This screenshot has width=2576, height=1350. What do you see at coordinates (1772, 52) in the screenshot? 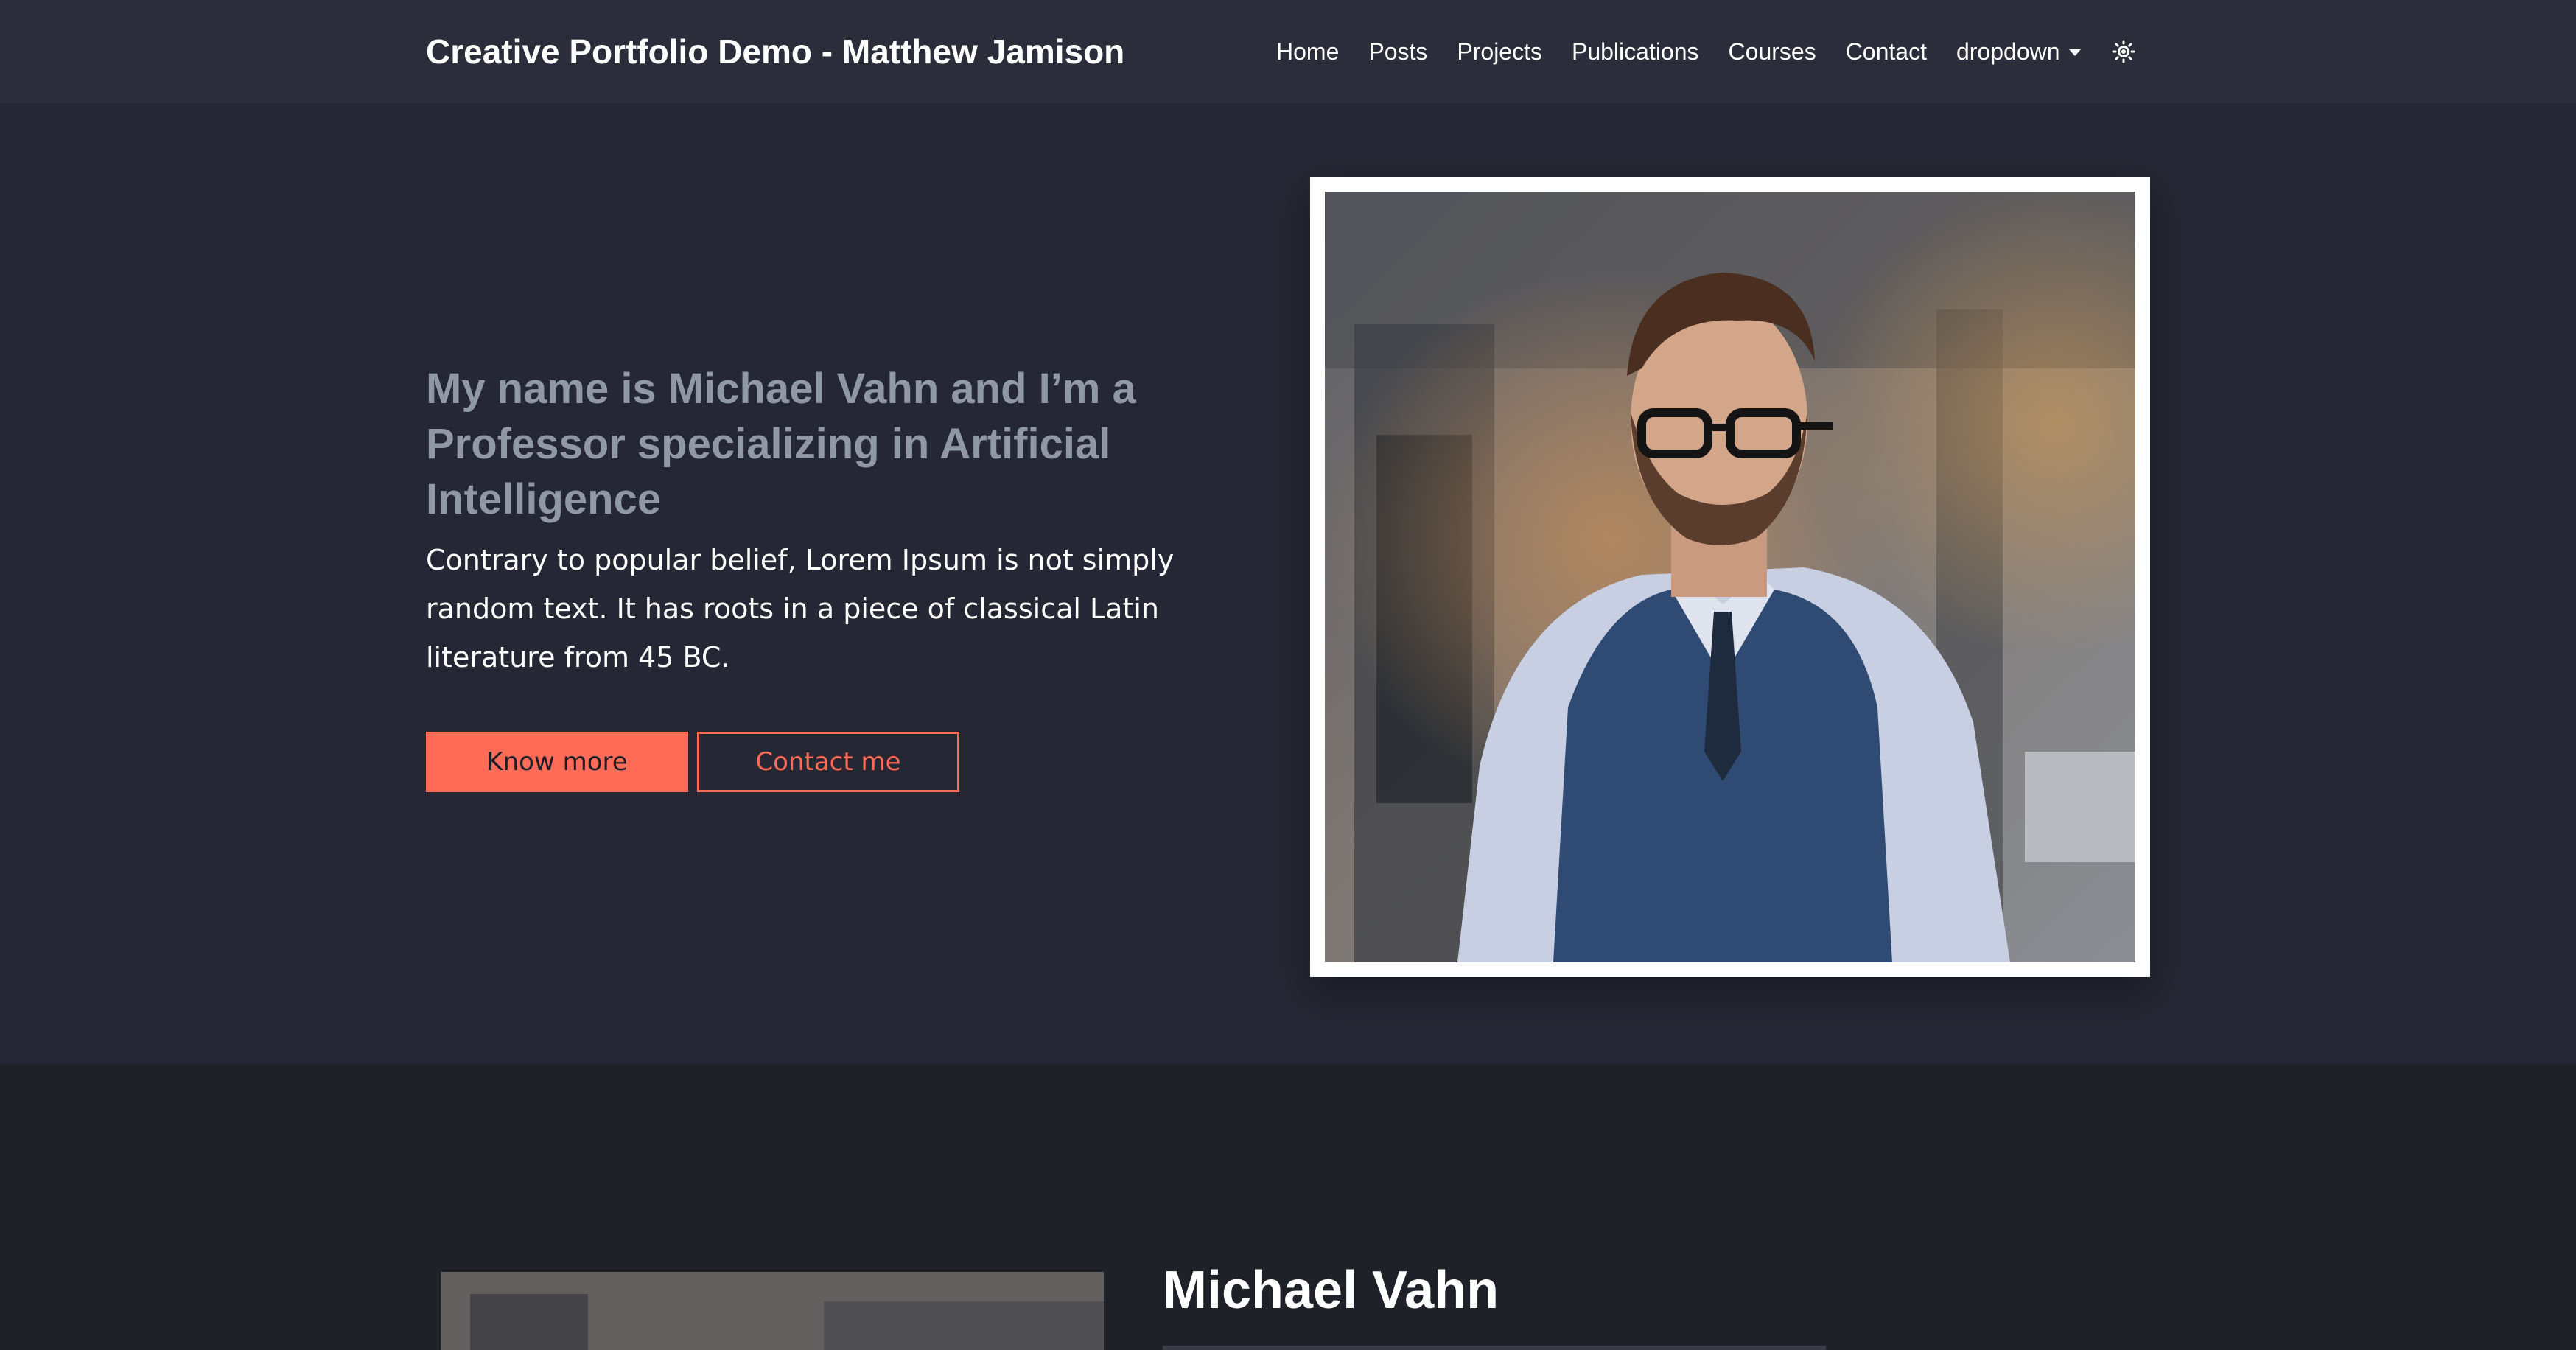
I see `nav-courses: Courses` at bounding box center [1772, 52].